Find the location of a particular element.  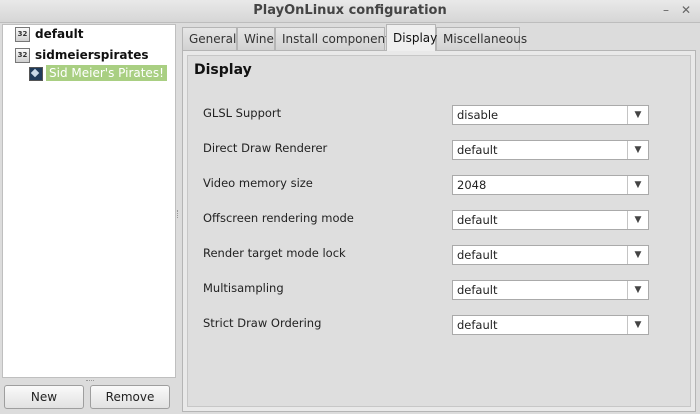

tree-item-label: Sid Meier's Pirates! is located at coordinates (106, 73).